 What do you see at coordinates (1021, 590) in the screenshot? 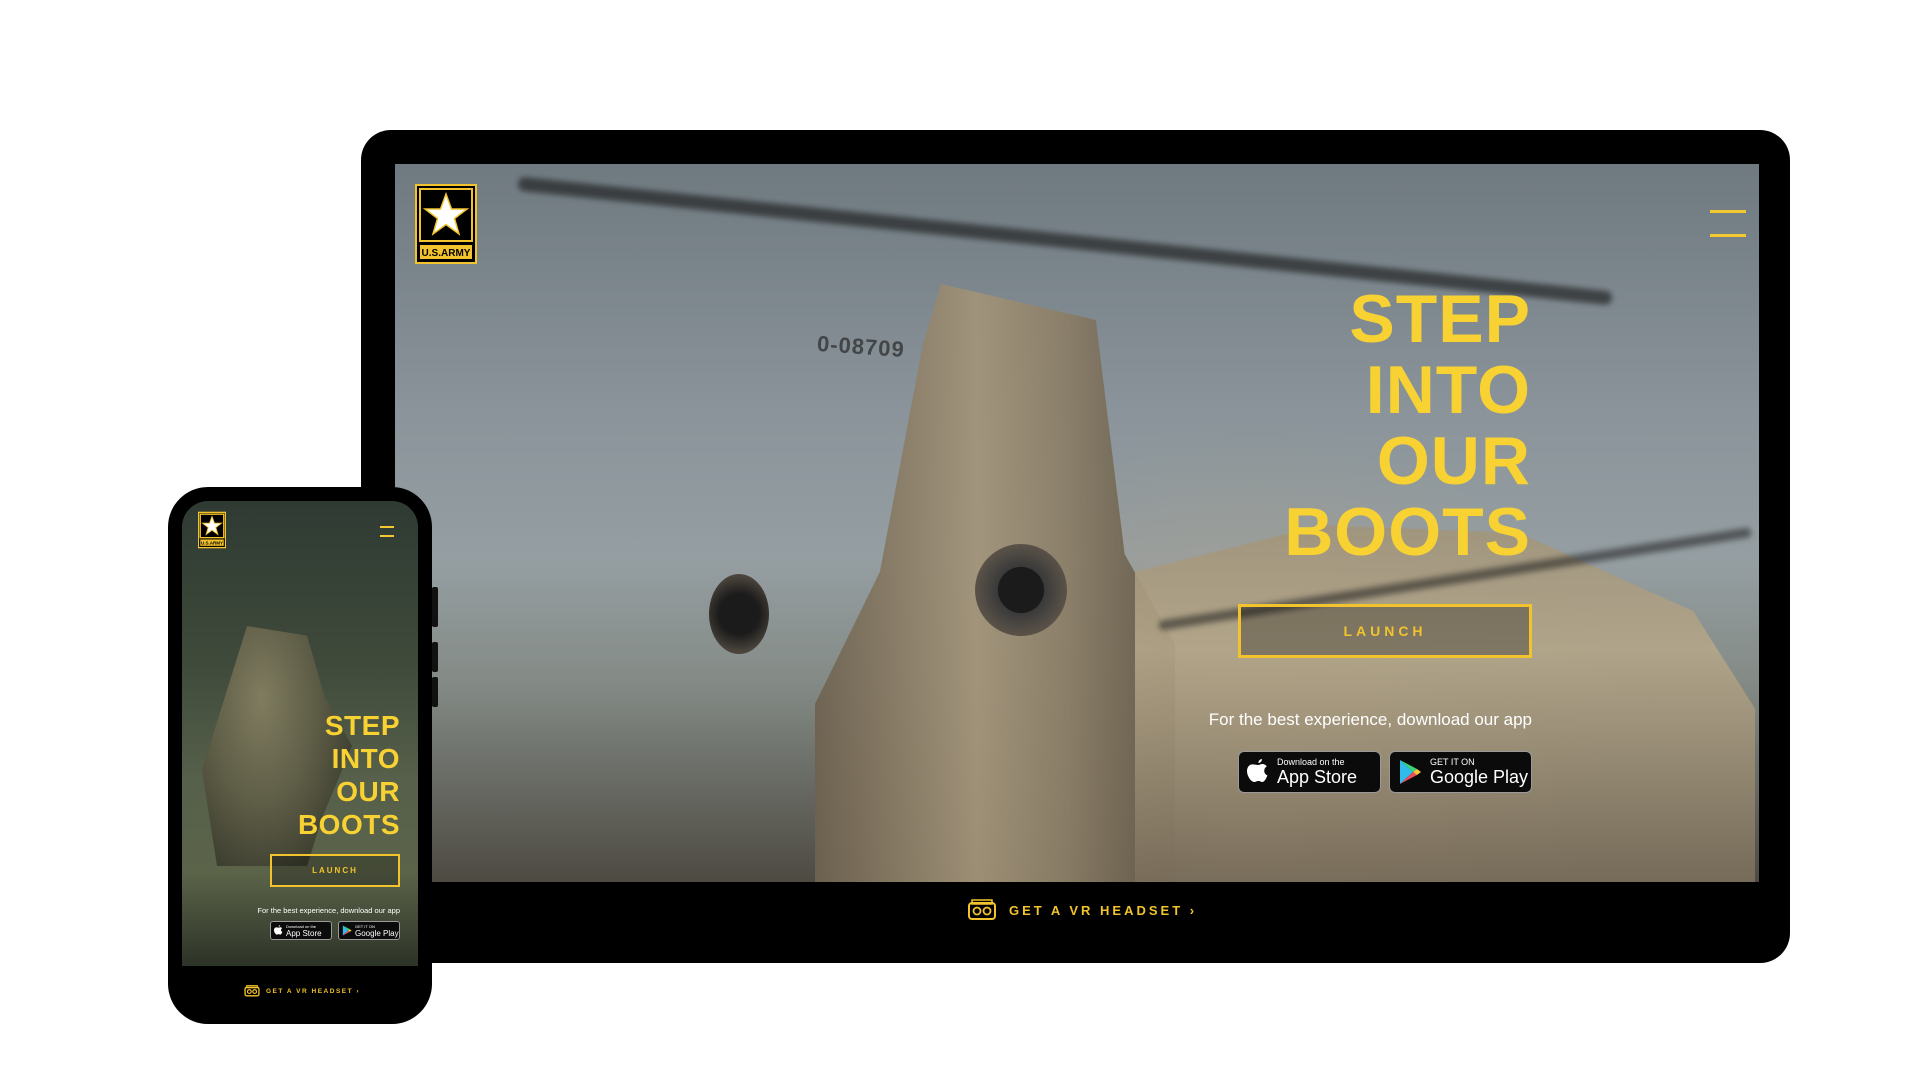
I see `helicopter-engine` at bounding box center [1021, 590].